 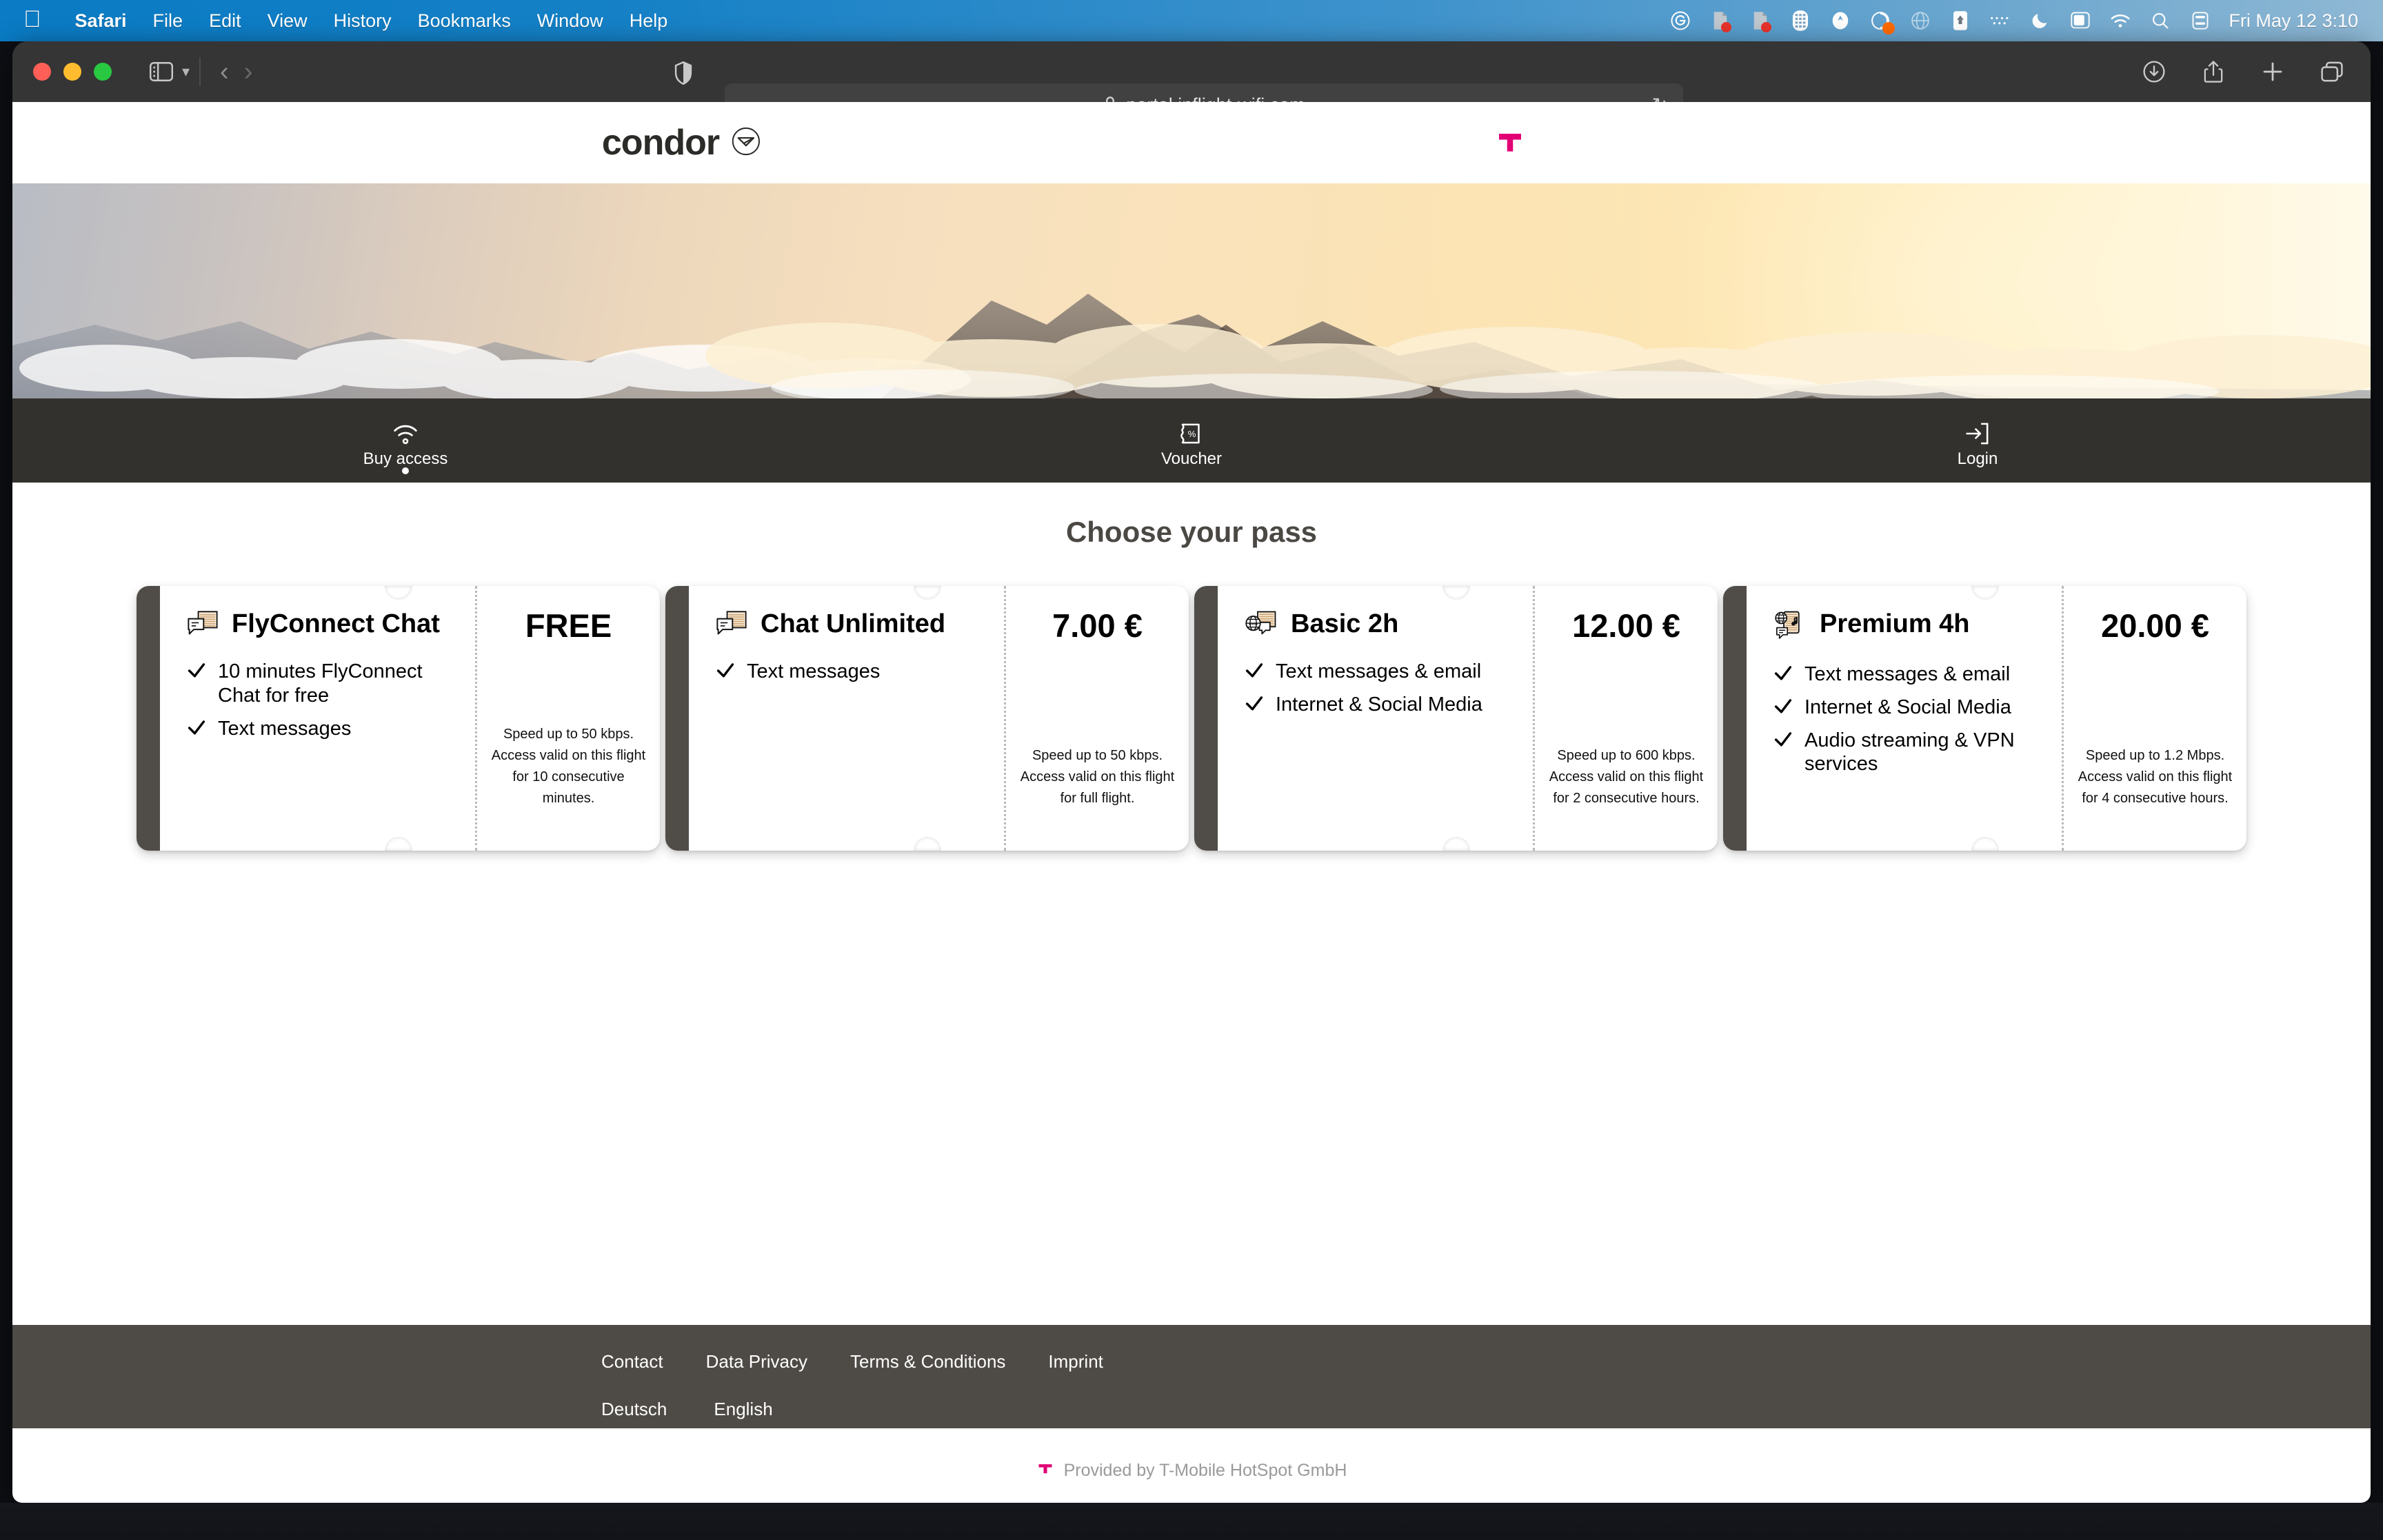 What do you see at coordinates (568, 626) in the screenshot?
I see `pass-price: FREE` at bounding box center [568, 626].